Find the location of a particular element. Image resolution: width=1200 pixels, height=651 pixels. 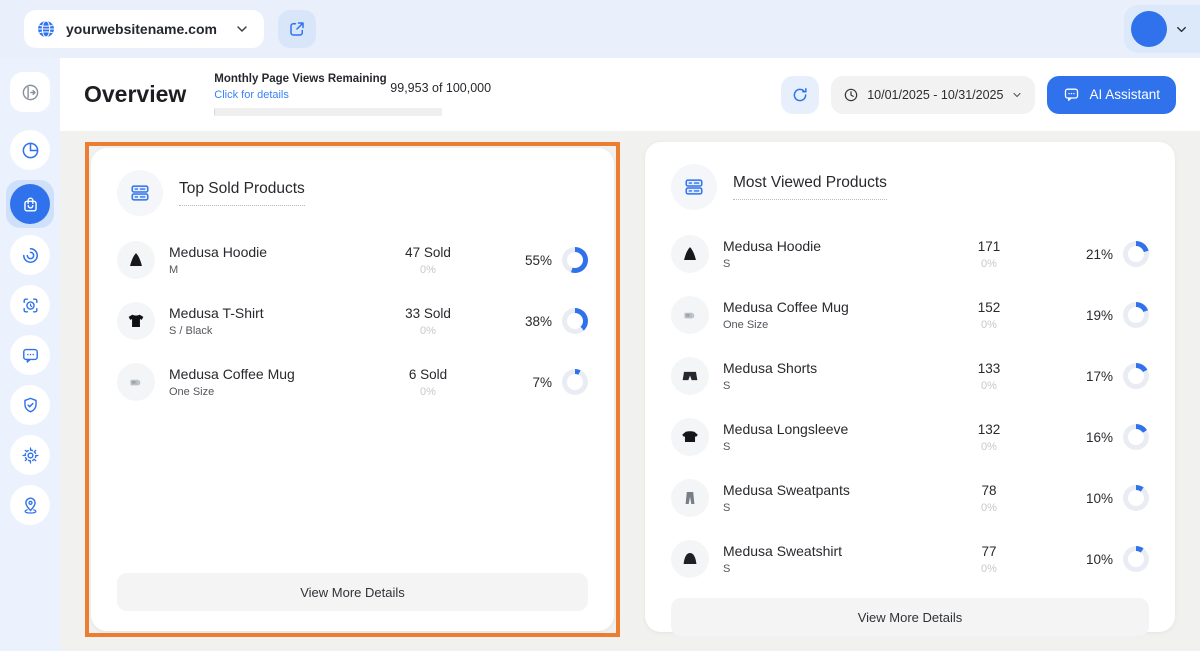

page-views-count: 99,953 of 100,000 is located at coordinates (441, 88).